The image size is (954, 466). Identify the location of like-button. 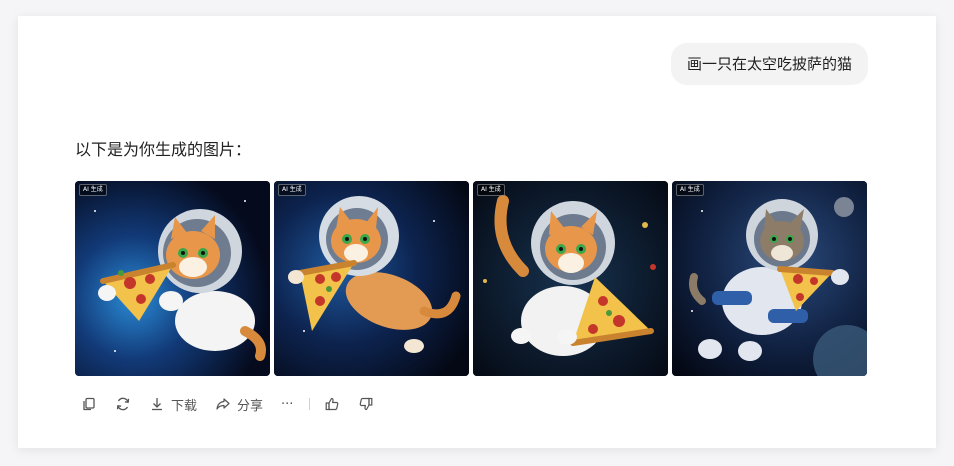
(332, 404).